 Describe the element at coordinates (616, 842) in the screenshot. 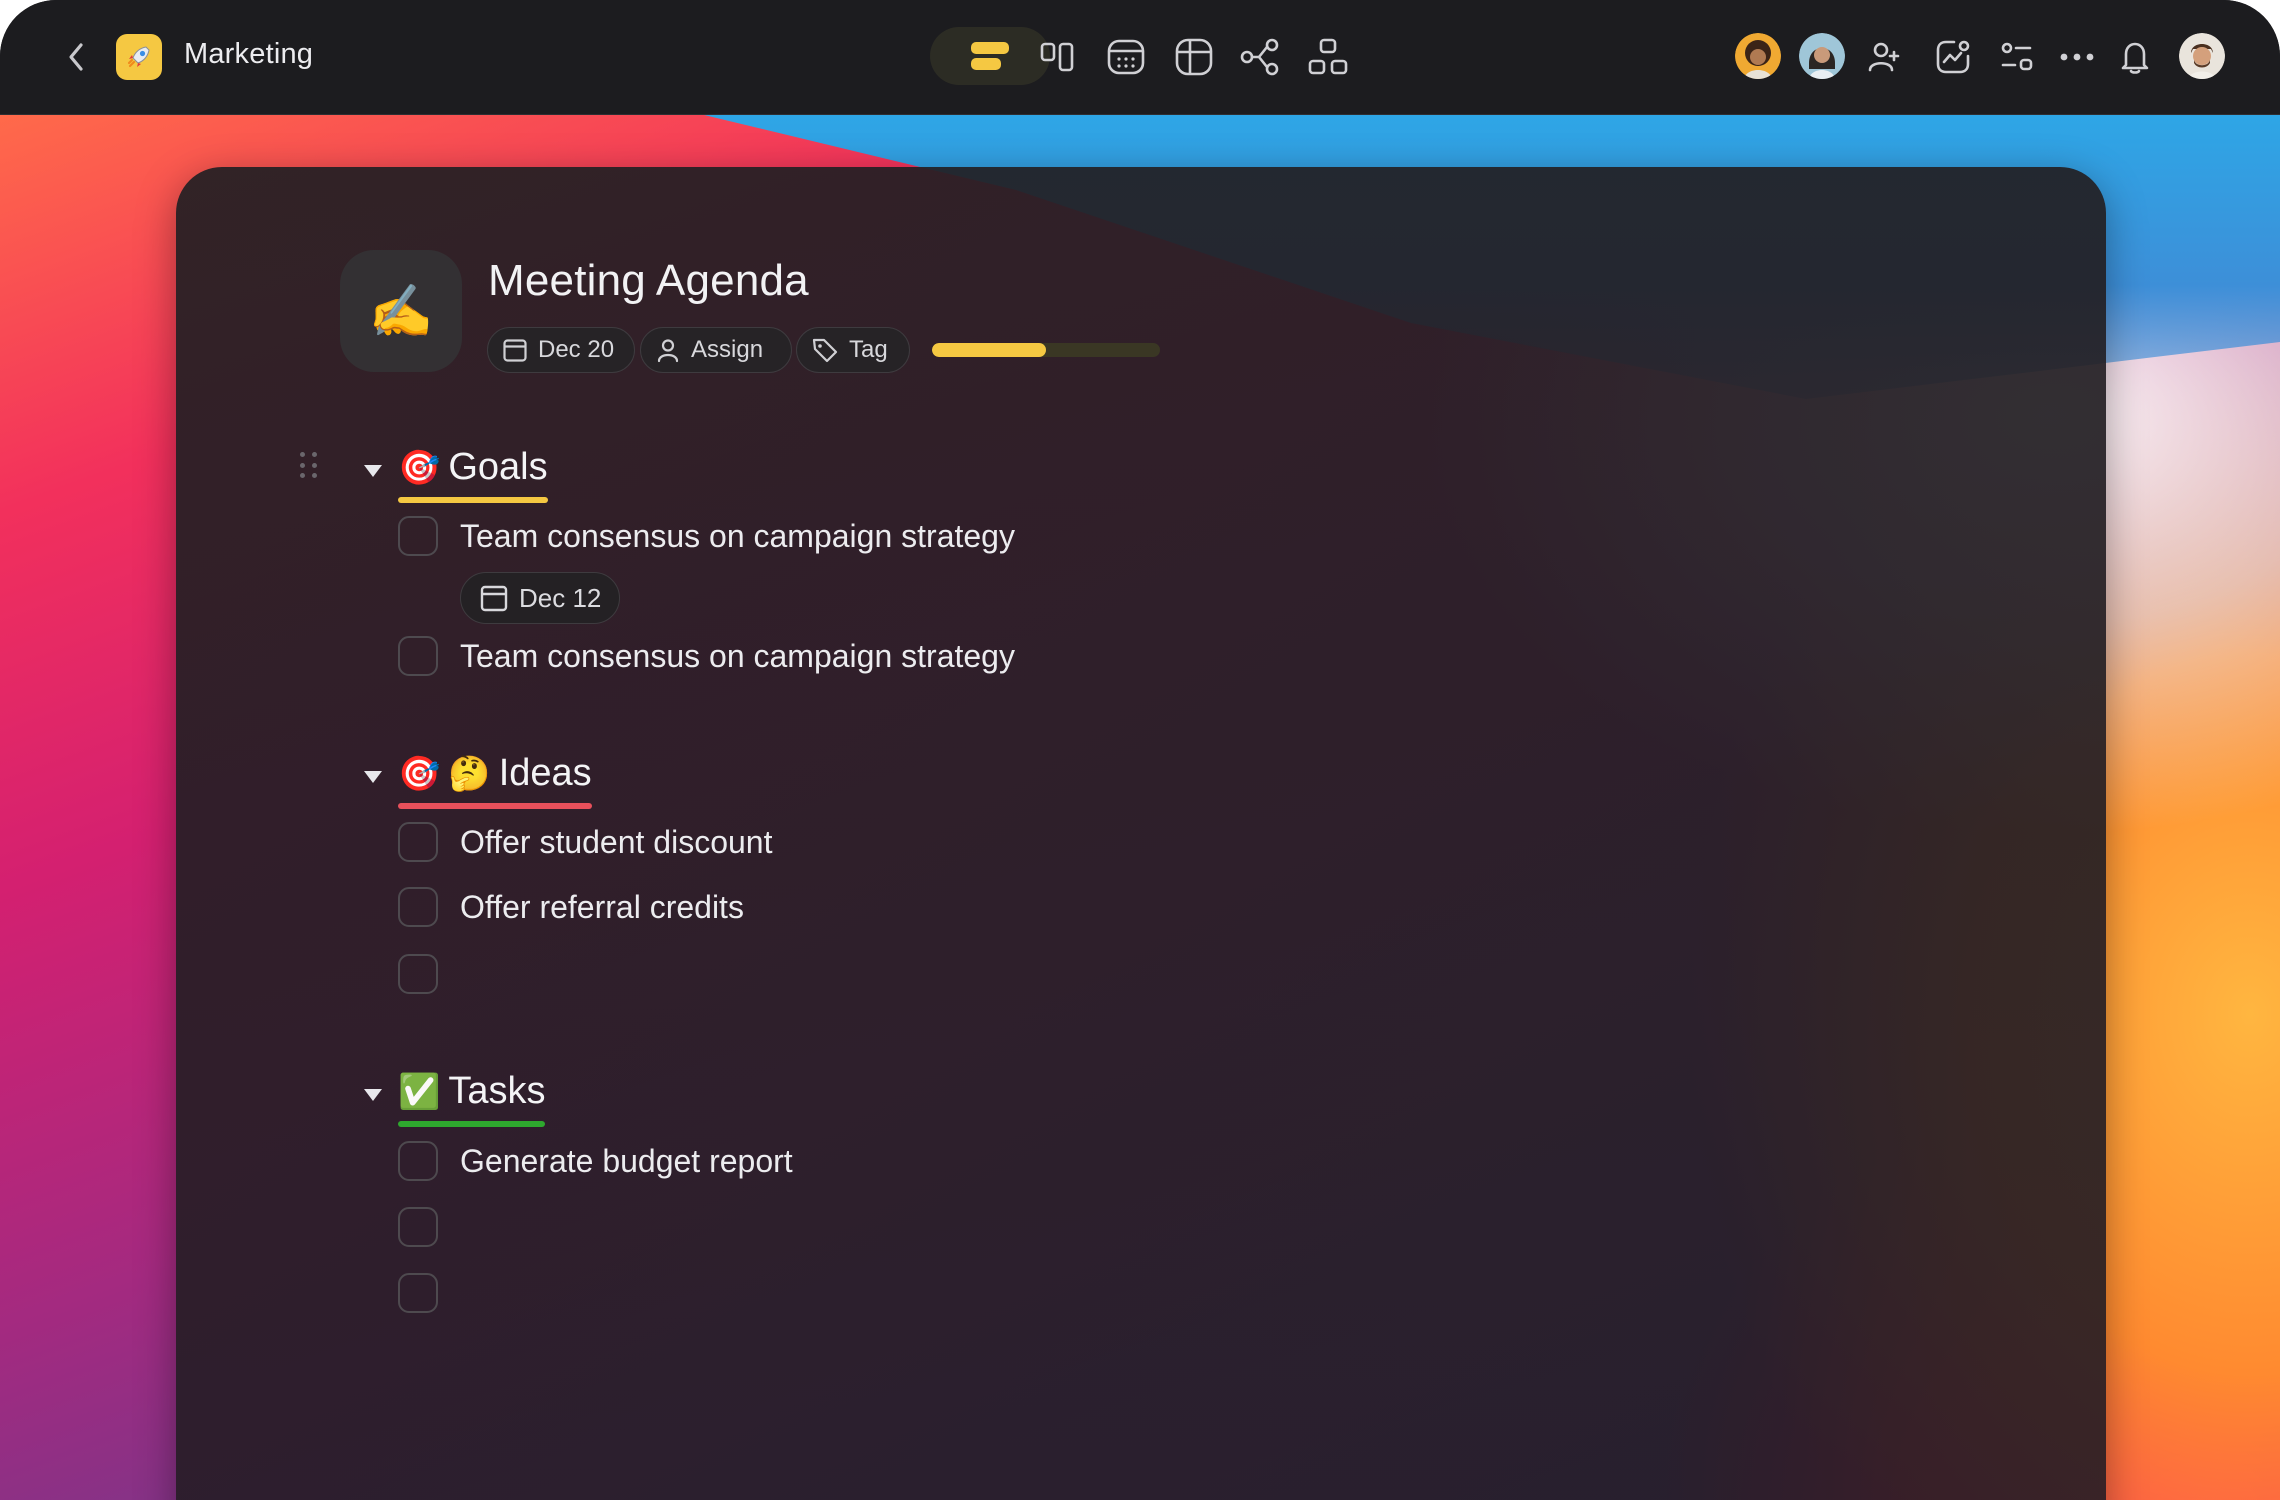

I see `task-text: Offer student discount` at that location.